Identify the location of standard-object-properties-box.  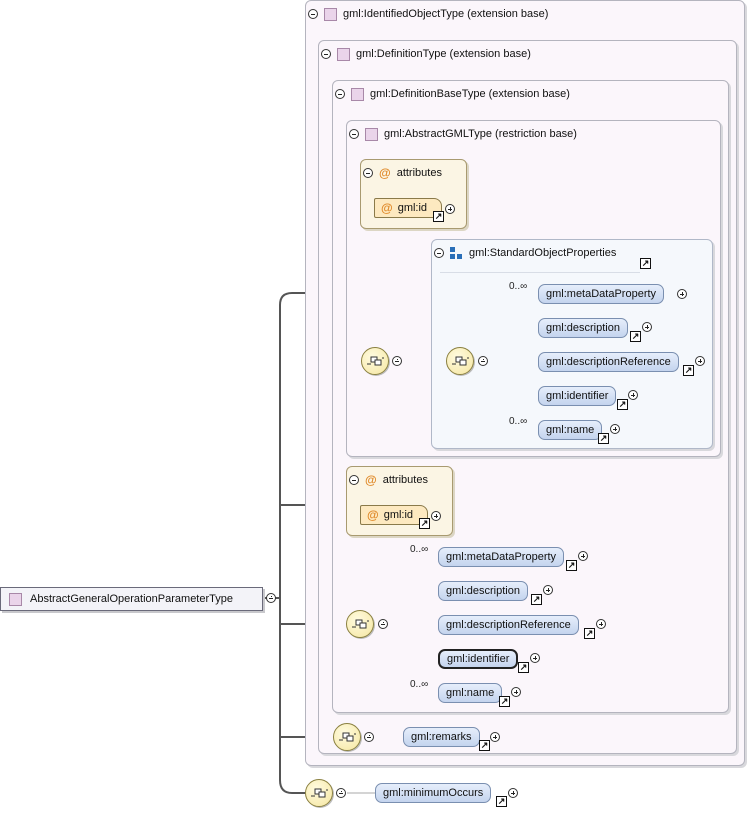
(572, 344).